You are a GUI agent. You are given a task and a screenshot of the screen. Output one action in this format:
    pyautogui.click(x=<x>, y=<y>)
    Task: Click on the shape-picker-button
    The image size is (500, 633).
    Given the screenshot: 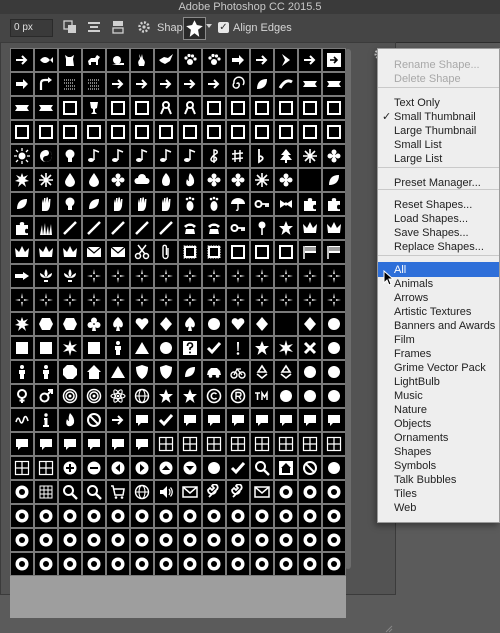 What is the action you would take?
    pyautogui.click(x=194, y=28)
    